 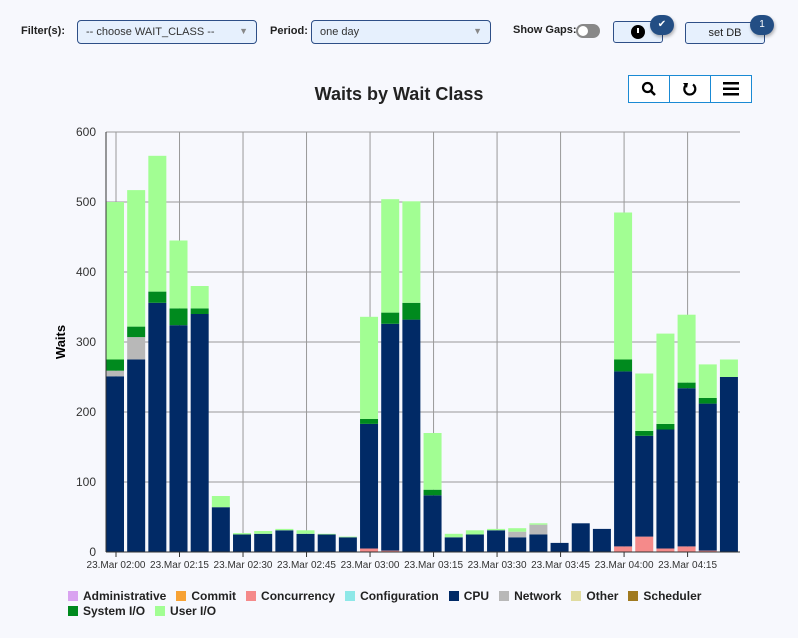 I want to click on bar-cpu-03:35, so click(x=517, y=544).